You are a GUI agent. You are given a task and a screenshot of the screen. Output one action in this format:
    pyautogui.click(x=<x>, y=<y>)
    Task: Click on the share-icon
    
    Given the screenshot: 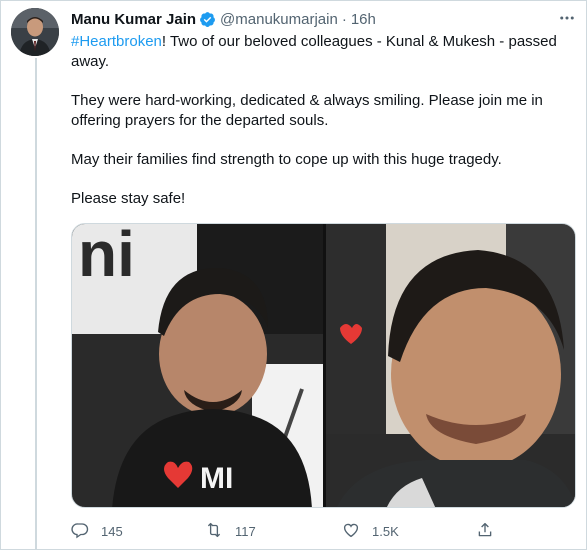 What is the action you would take?
    pyautogui.click(x=485, y=531)
    